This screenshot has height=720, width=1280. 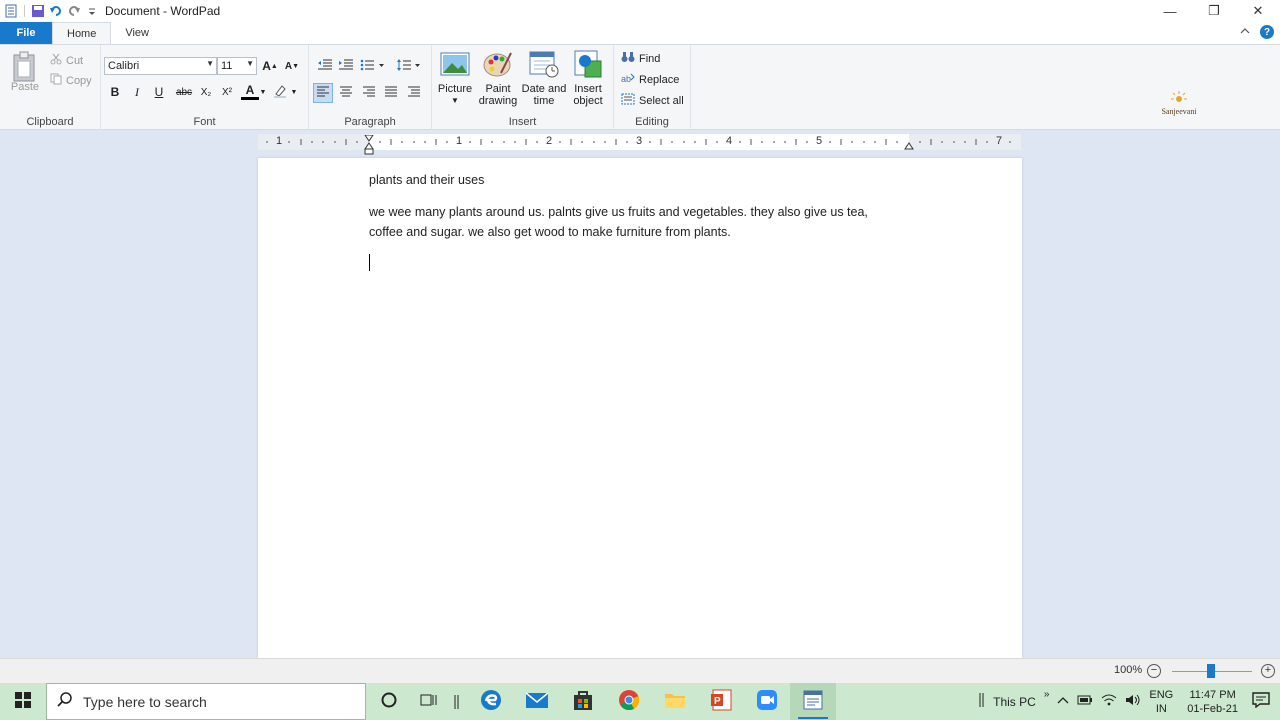 What do you see at coordinates (1245, 32) in the screenshot?
I see `collapse-ribbon-icon` at bounding box center [1245, 32].